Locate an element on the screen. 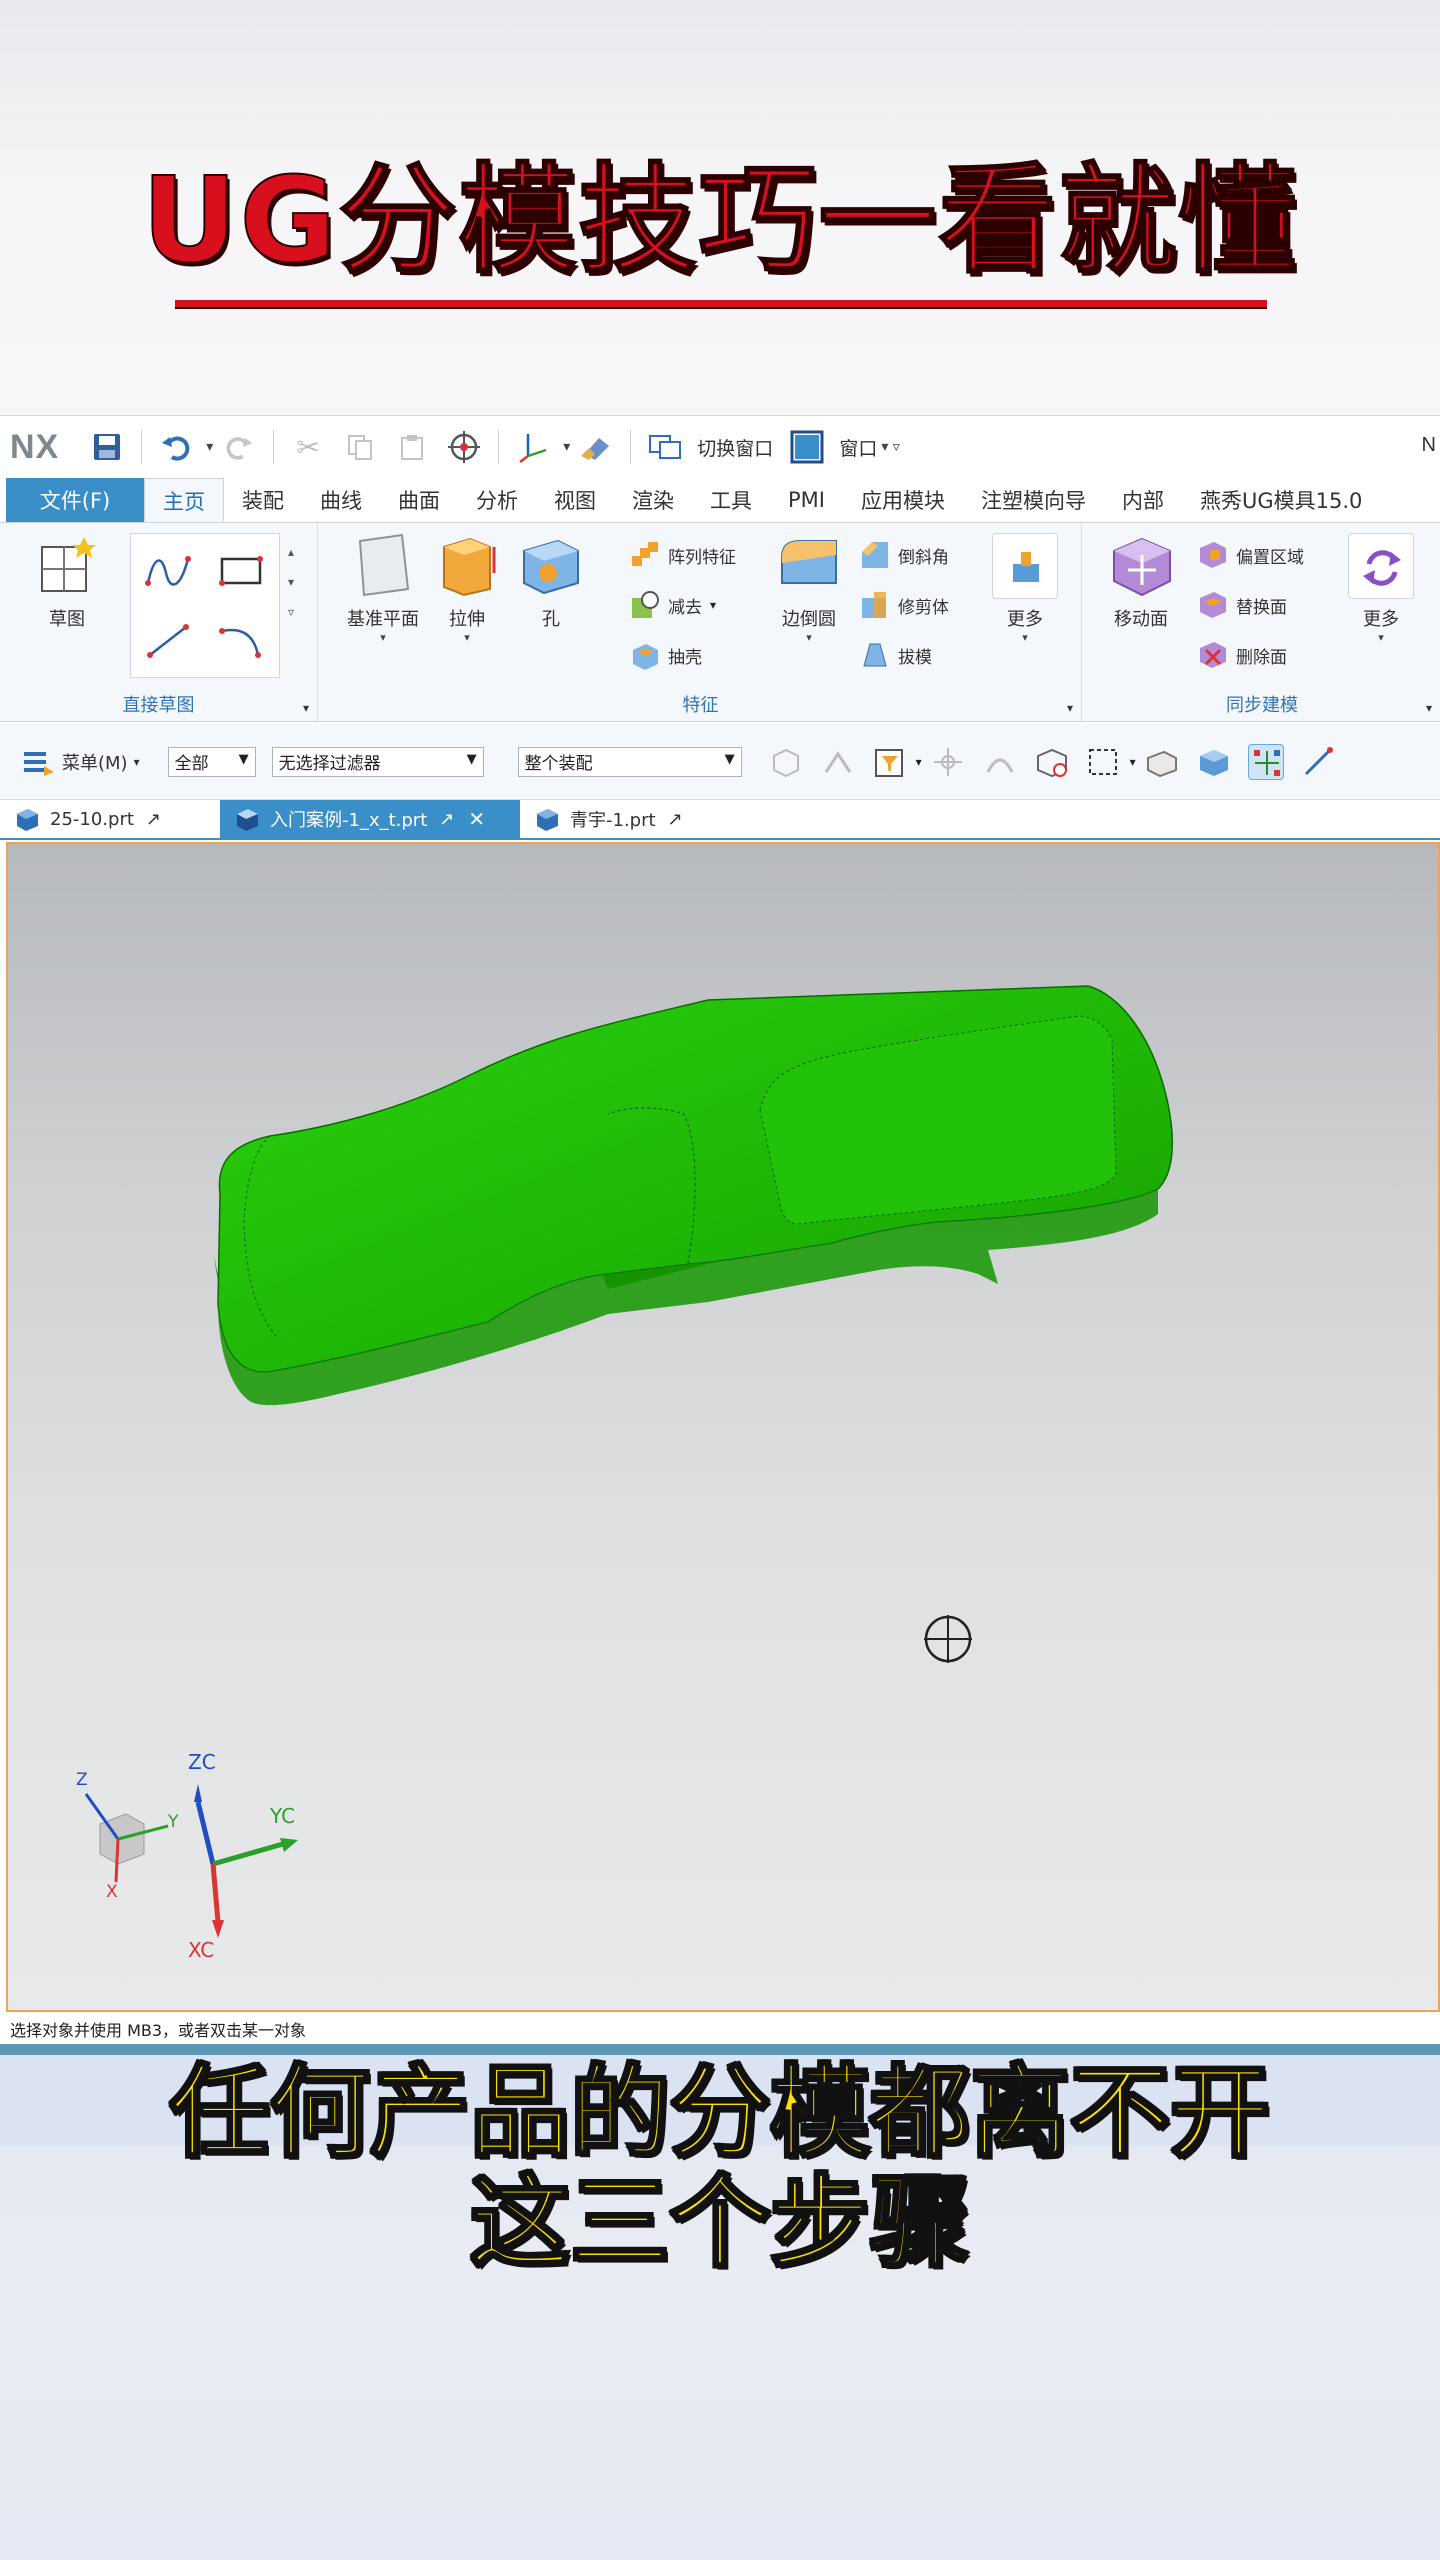 The image size is (1440, 2560). tab-assembly: 装配 is located at coordinates (263, 500).